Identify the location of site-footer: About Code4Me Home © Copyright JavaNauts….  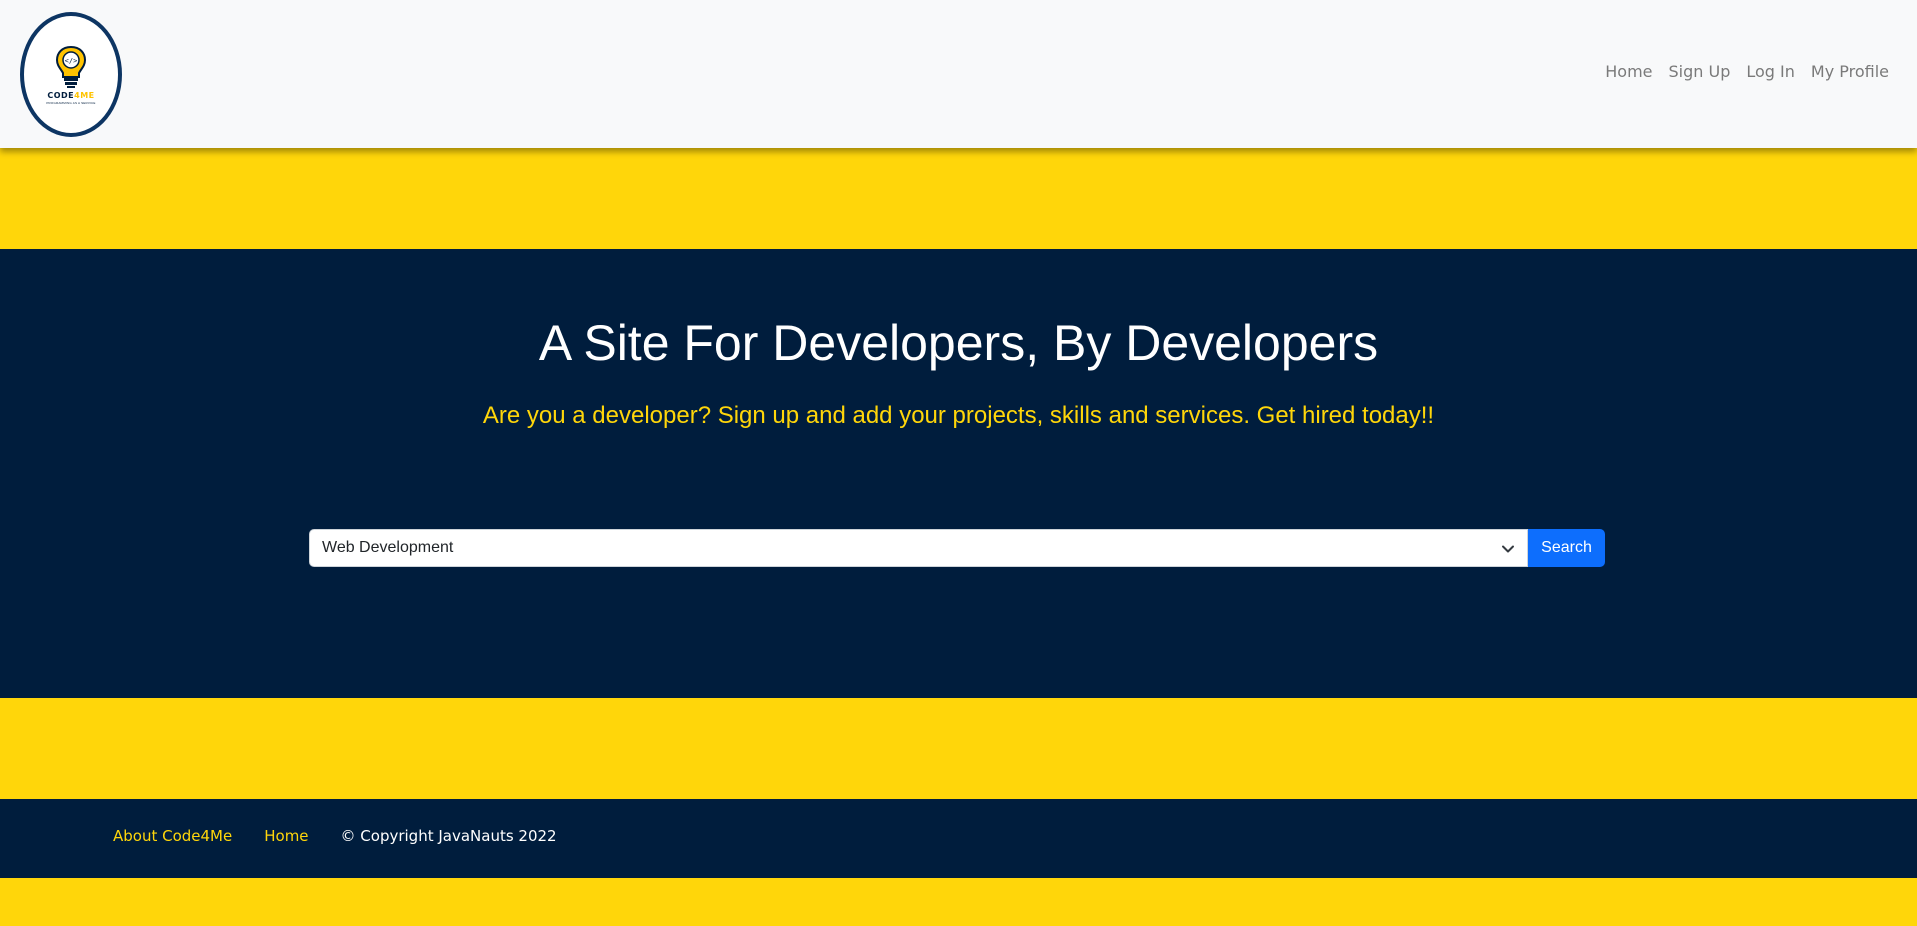
(958, 838).